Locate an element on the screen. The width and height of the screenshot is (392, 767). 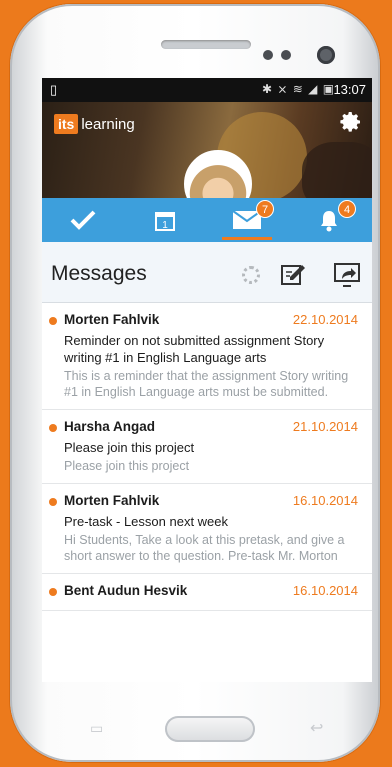
tab-messages: 7 is located at coordinates (247, 220).